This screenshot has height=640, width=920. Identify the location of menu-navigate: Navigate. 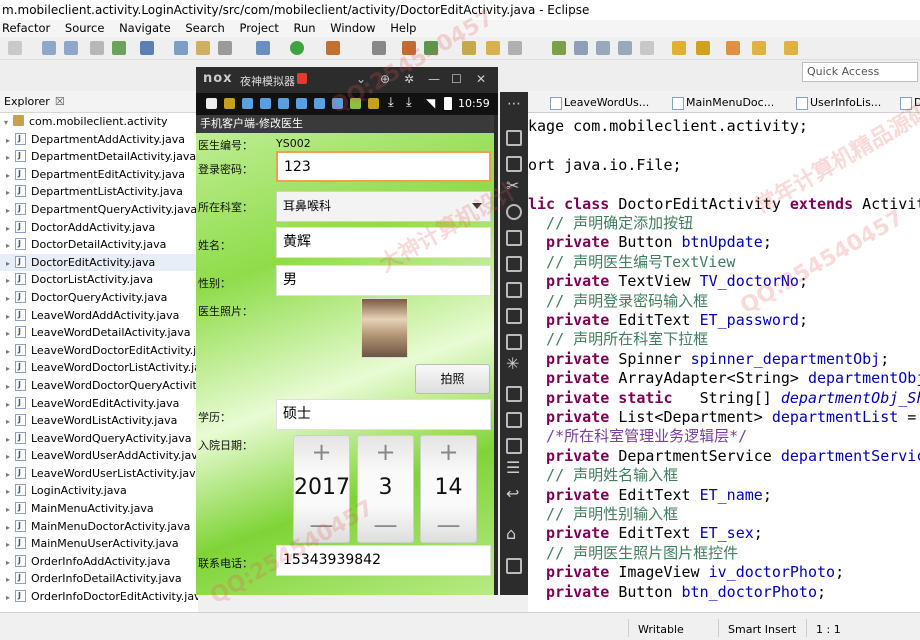
(145, 28).